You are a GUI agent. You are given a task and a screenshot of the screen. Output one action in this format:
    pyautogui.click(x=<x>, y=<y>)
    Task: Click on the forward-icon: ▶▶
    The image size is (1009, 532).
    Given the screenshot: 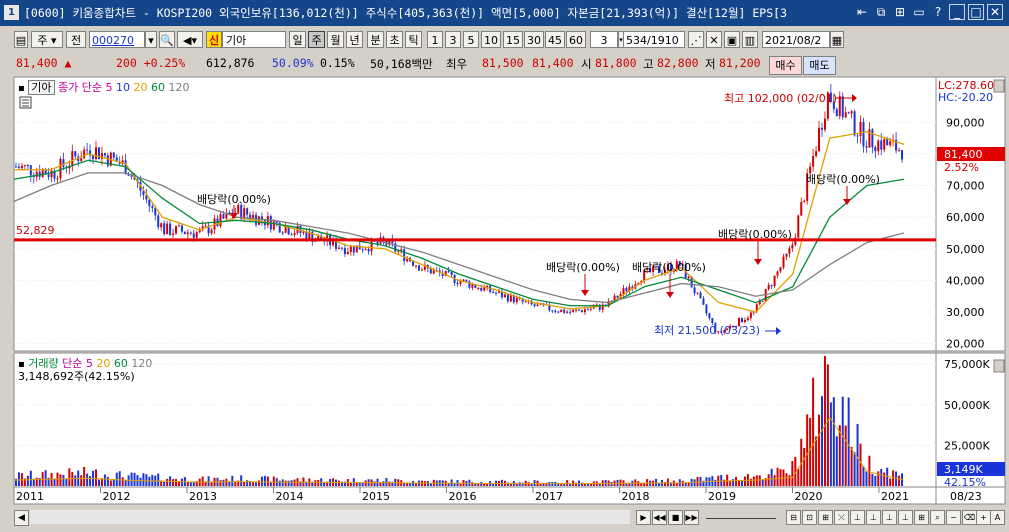 What is the action you would take?
    pyautogui.click(x=691, y=517)
    